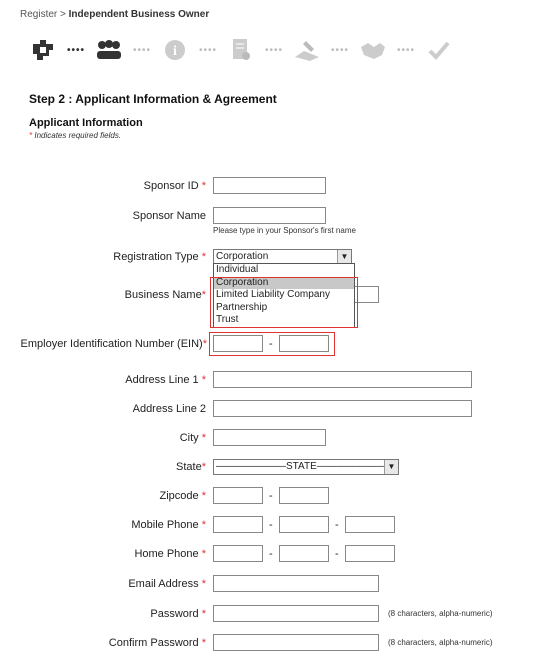 This screenshot has width=550, height=662. What do you see at coordinates (269, 185) in the screenshot?
I see `sponsor-id-input` at bounding box center [269, 185].